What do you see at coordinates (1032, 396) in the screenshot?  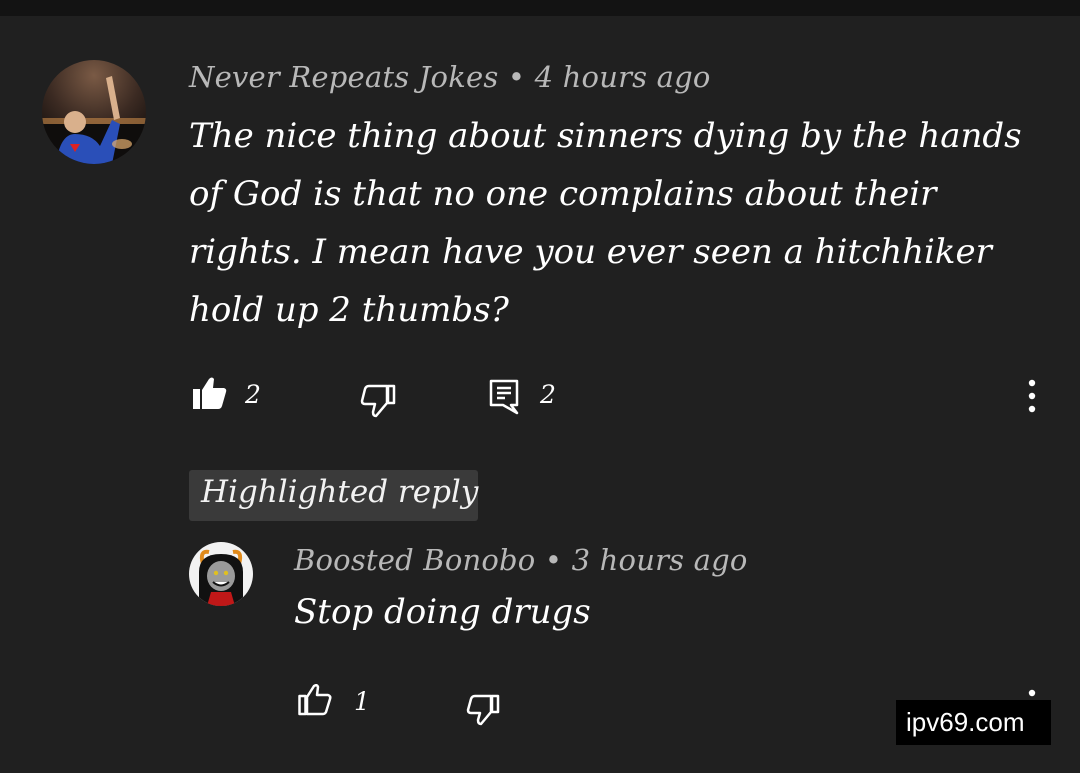 I see `more-vertical-icon` at bounding box center [1032, 396].